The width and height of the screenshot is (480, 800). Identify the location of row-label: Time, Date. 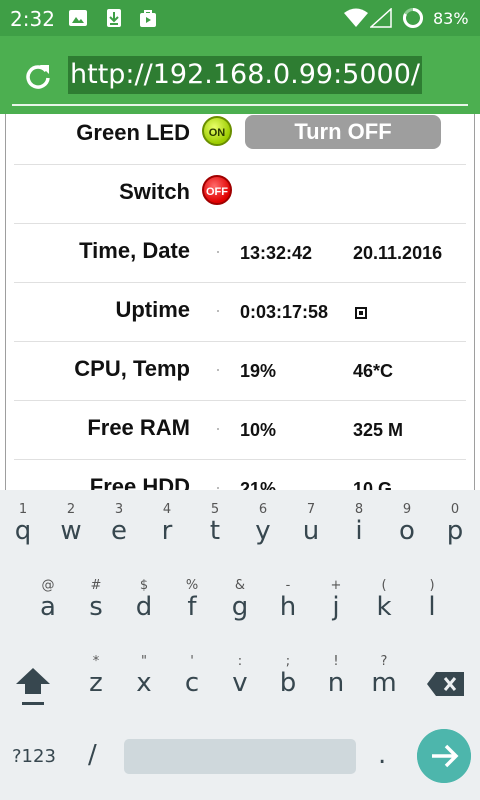
(134, 250).